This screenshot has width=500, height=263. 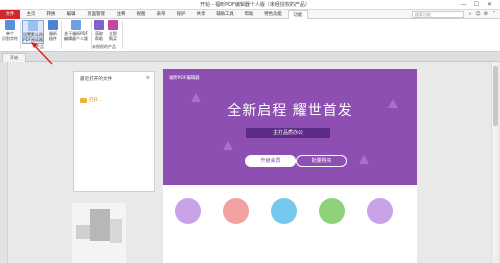 What do you see at coordinates (478, 14) in the screenshot?
I see `user-icon: ☺` at bounding box center [478, 14].